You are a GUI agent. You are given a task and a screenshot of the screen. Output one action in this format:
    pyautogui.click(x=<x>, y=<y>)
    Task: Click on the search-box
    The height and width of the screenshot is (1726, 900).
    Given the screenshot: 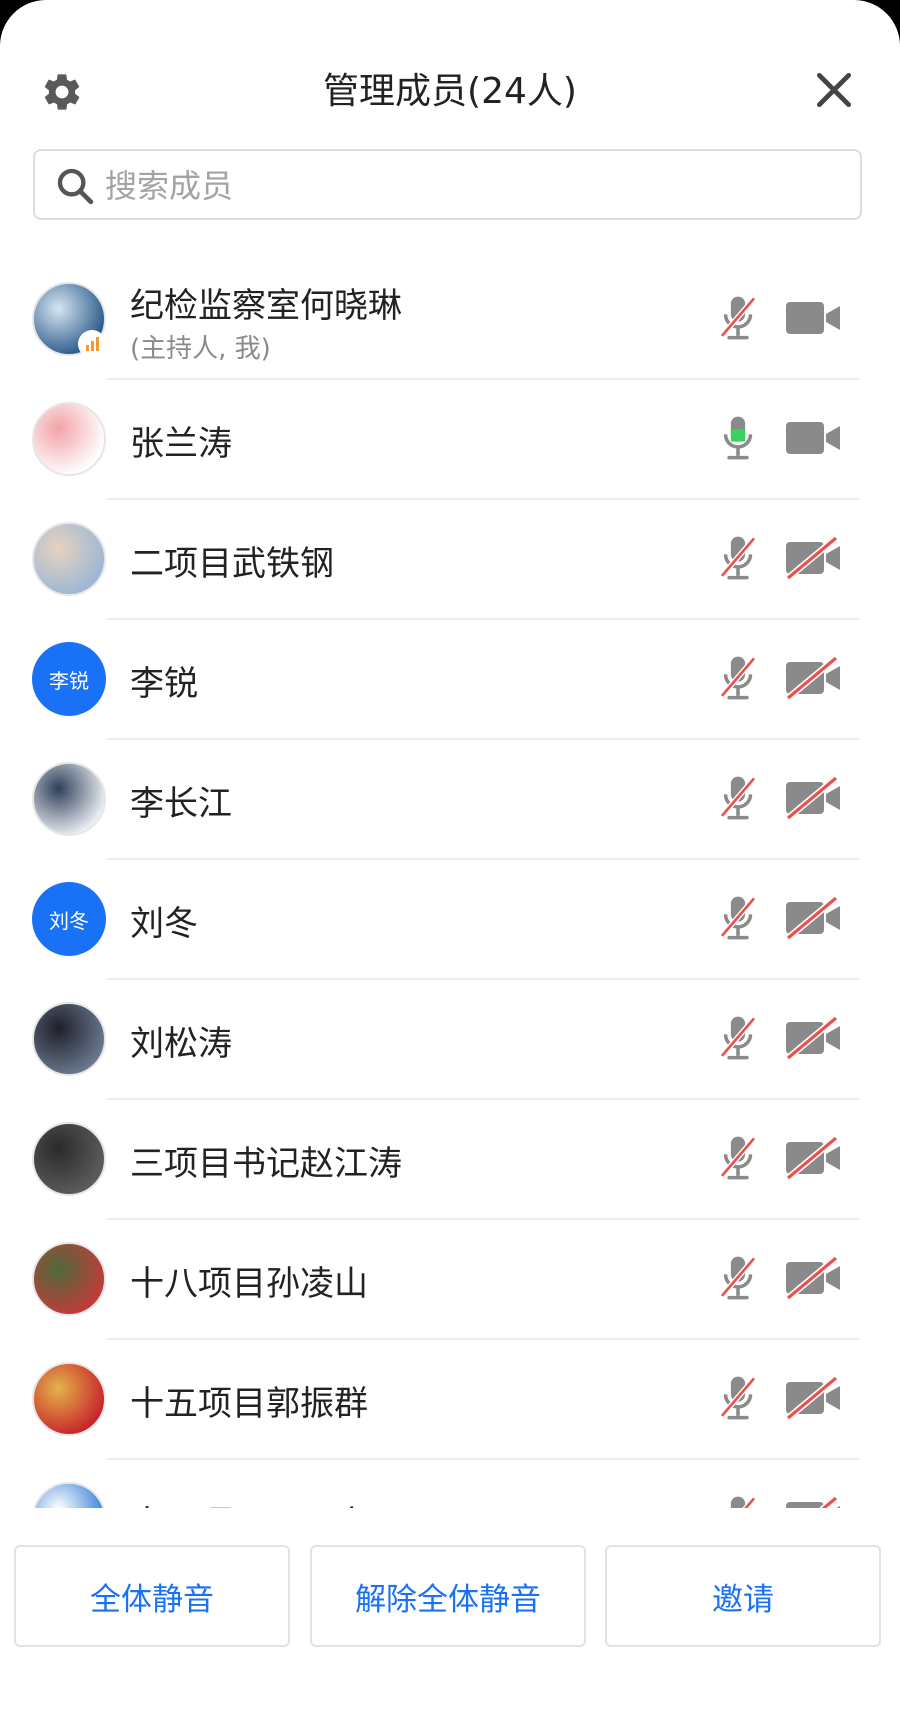 What is the action you would take?
    pyautogui.click(x=447, y=184)
    